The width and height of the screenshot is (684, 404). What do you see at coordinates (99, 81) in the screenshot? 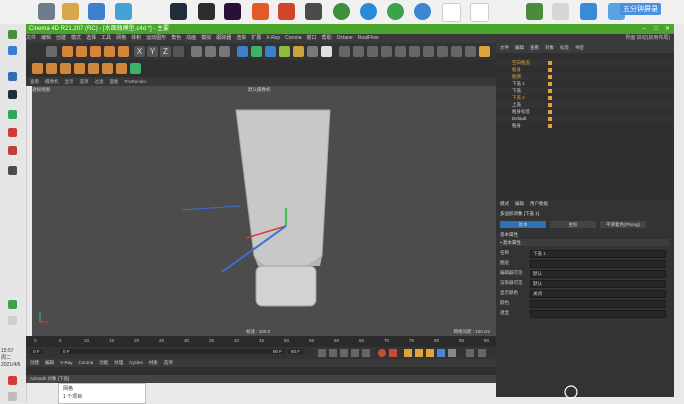
I see `viewport-menu-item: 过滤` at bounding box center [99, 81].